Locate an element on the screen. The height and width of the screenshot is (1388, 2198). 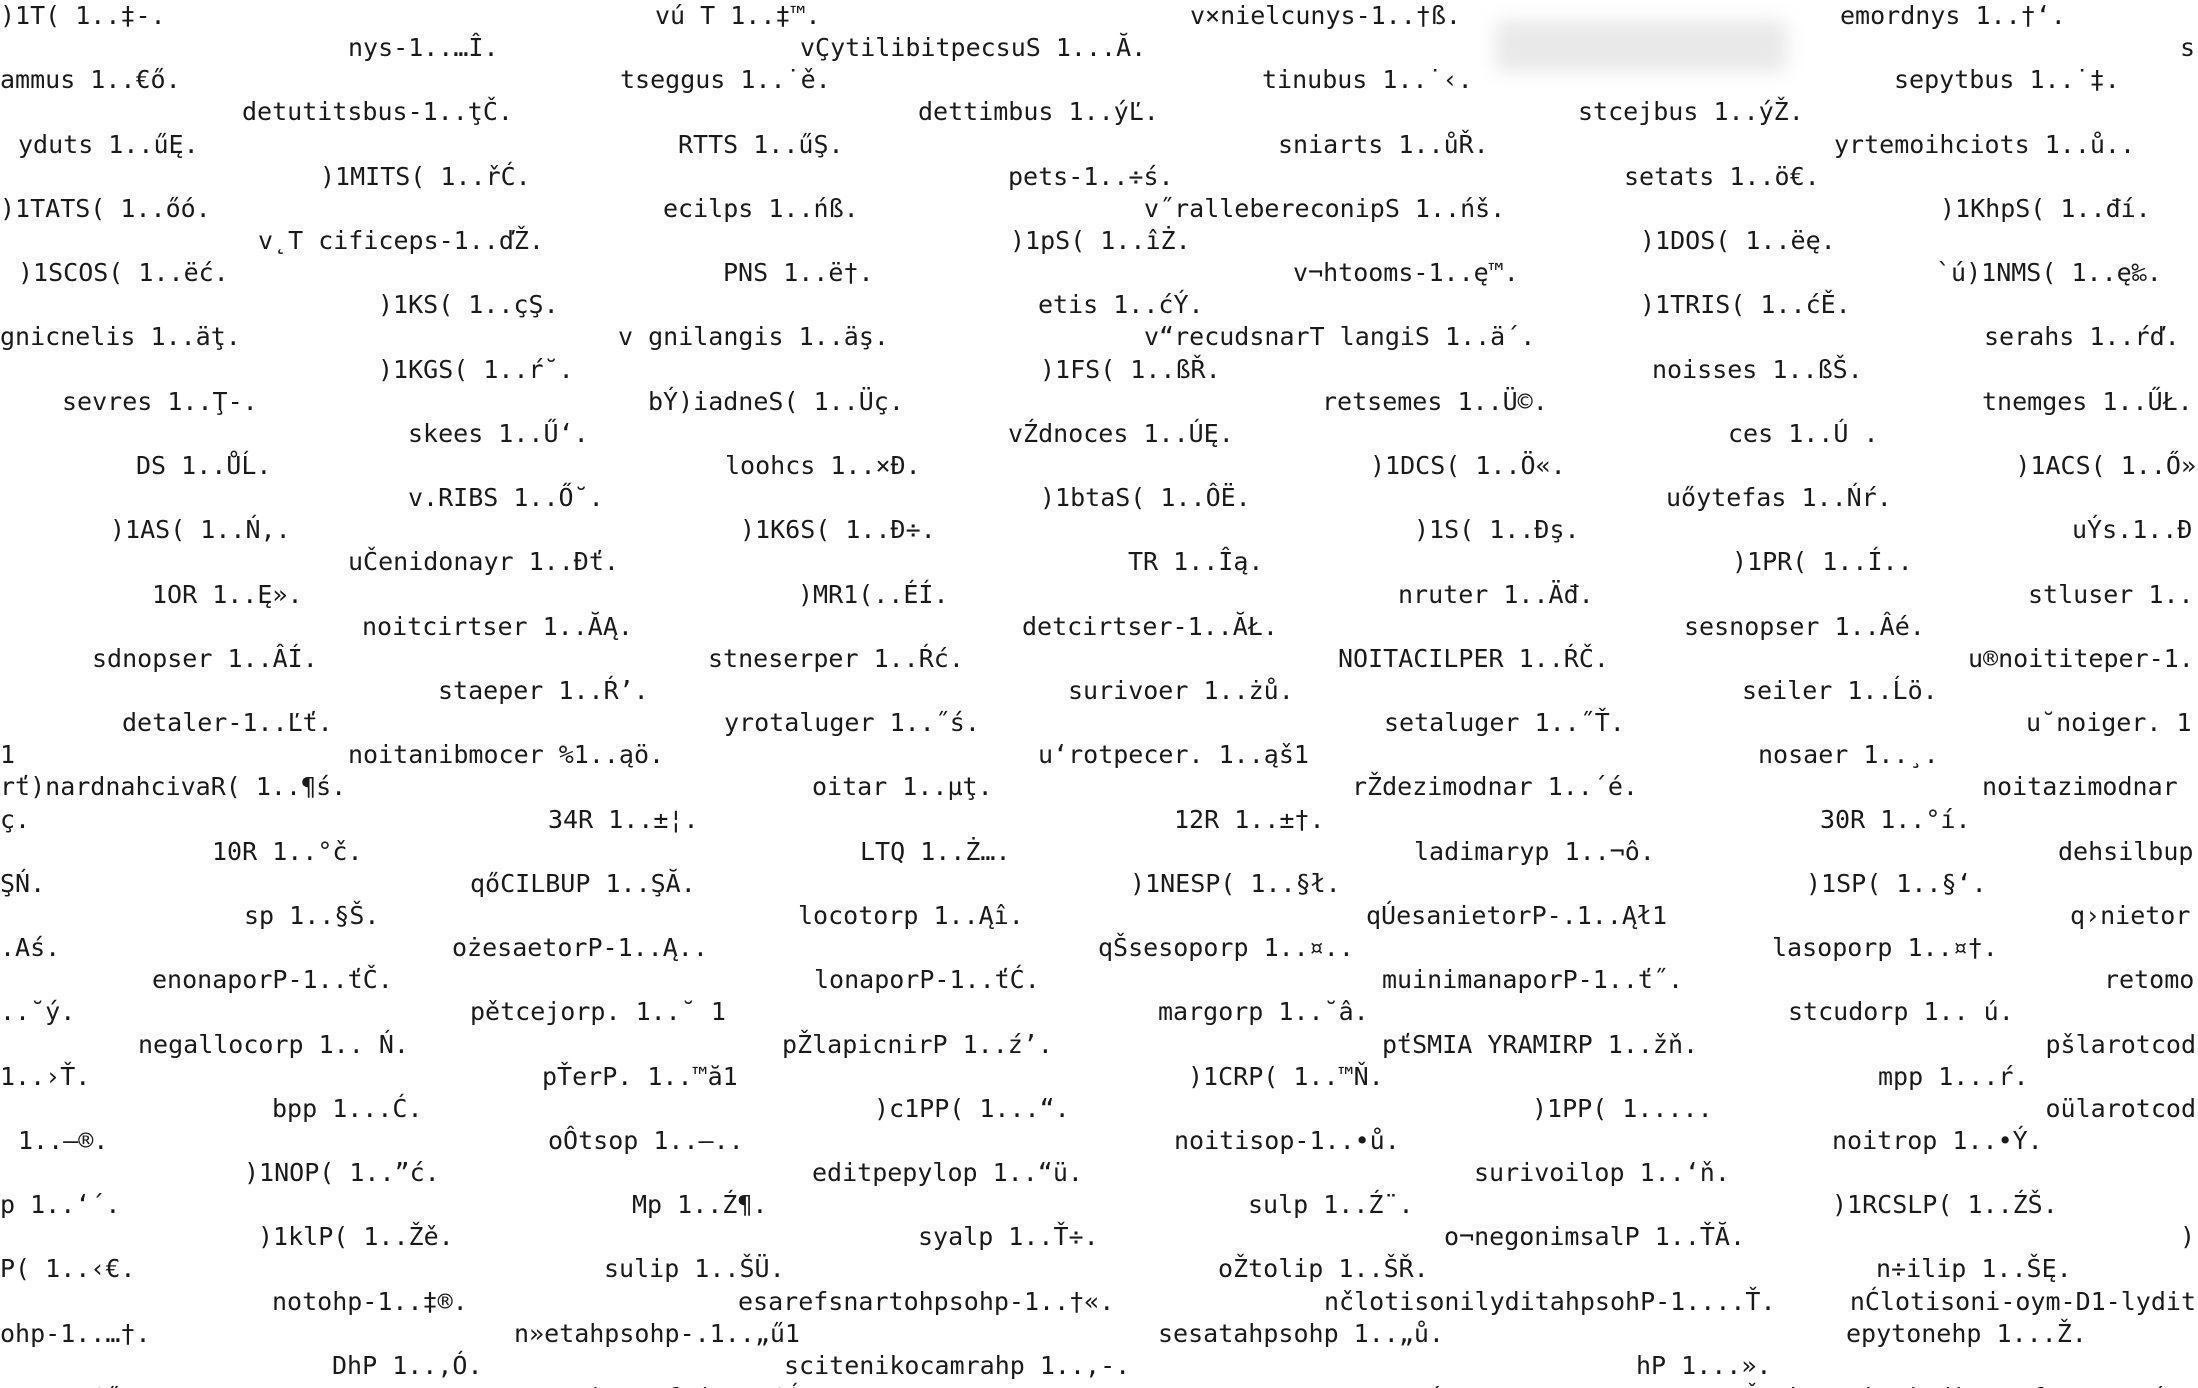
text-token: locotorp 1..Ąî. is located at coordinates (911, 915).